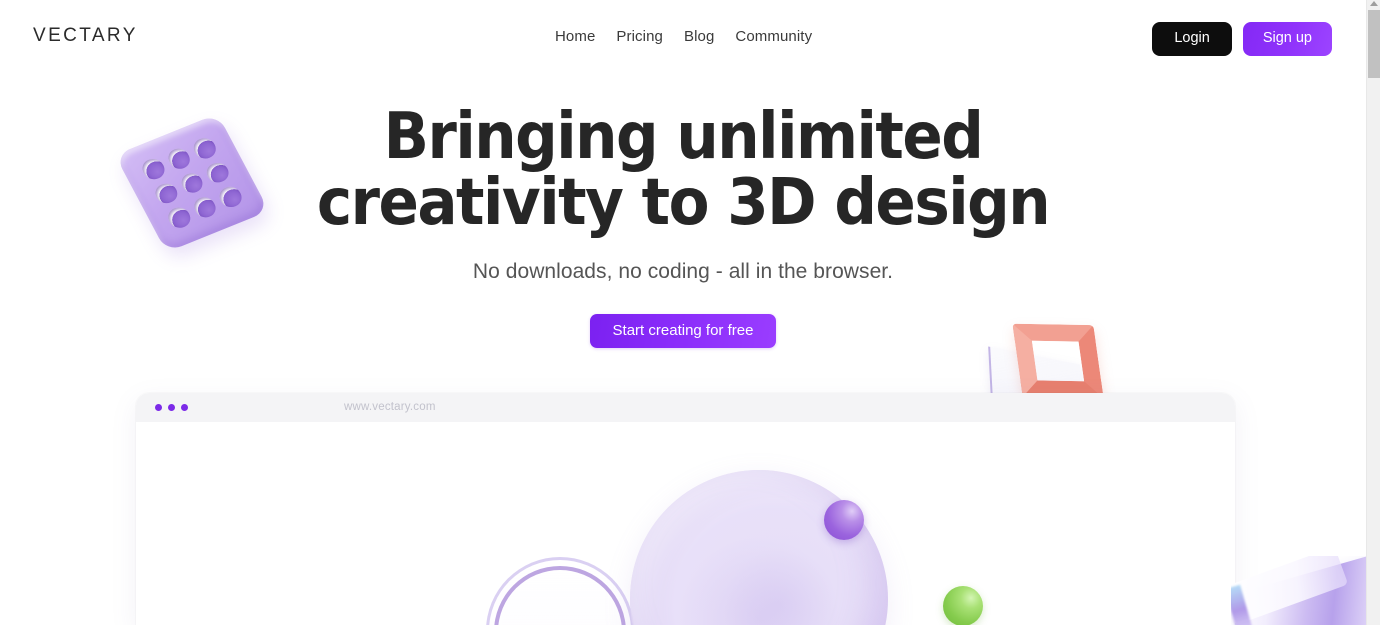 Image resolution: width=1380 pixels, height=625 pixels. What do you see at coordinates (1287, 39) in the screenshot?
I see `signup-button: Sign up` at bounding box center [1287, 39].